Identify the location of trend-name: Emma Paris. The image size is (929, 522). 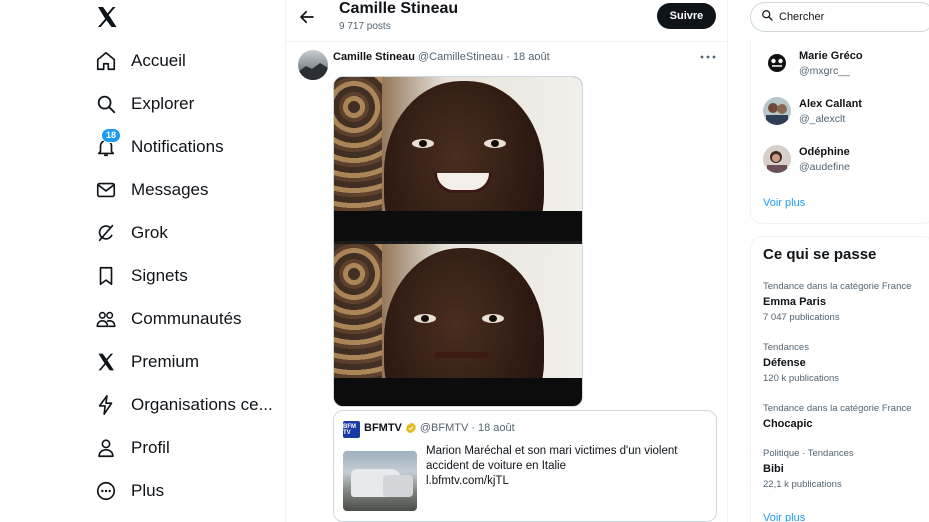
(794, 302).